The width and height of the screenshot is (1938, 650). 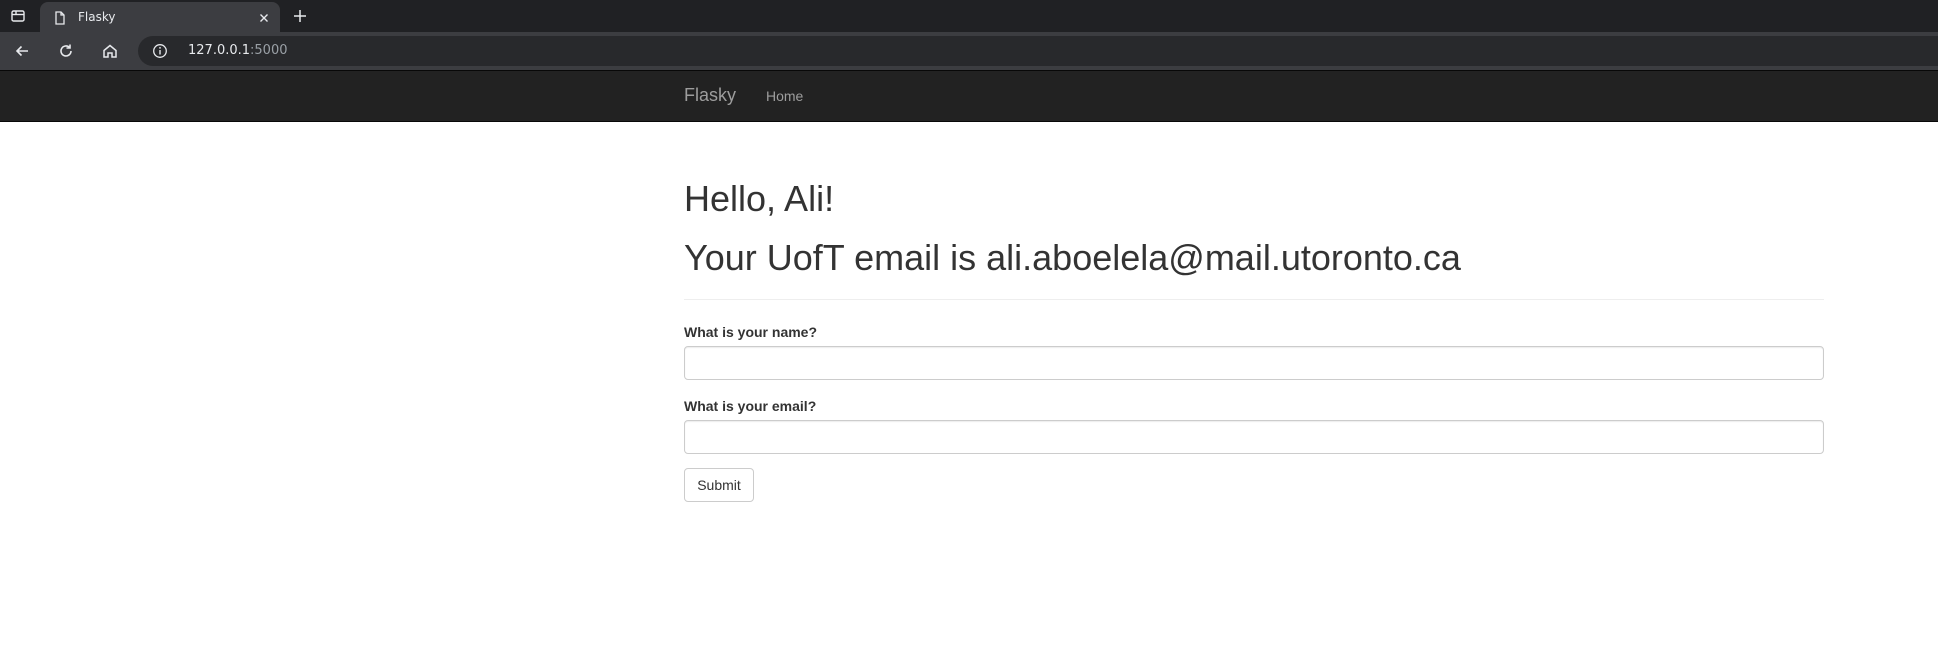 What do you see at coordinates (22, 51) in the screenshot?
I see `back-arrow-icon` at bounding box center [22, 51].